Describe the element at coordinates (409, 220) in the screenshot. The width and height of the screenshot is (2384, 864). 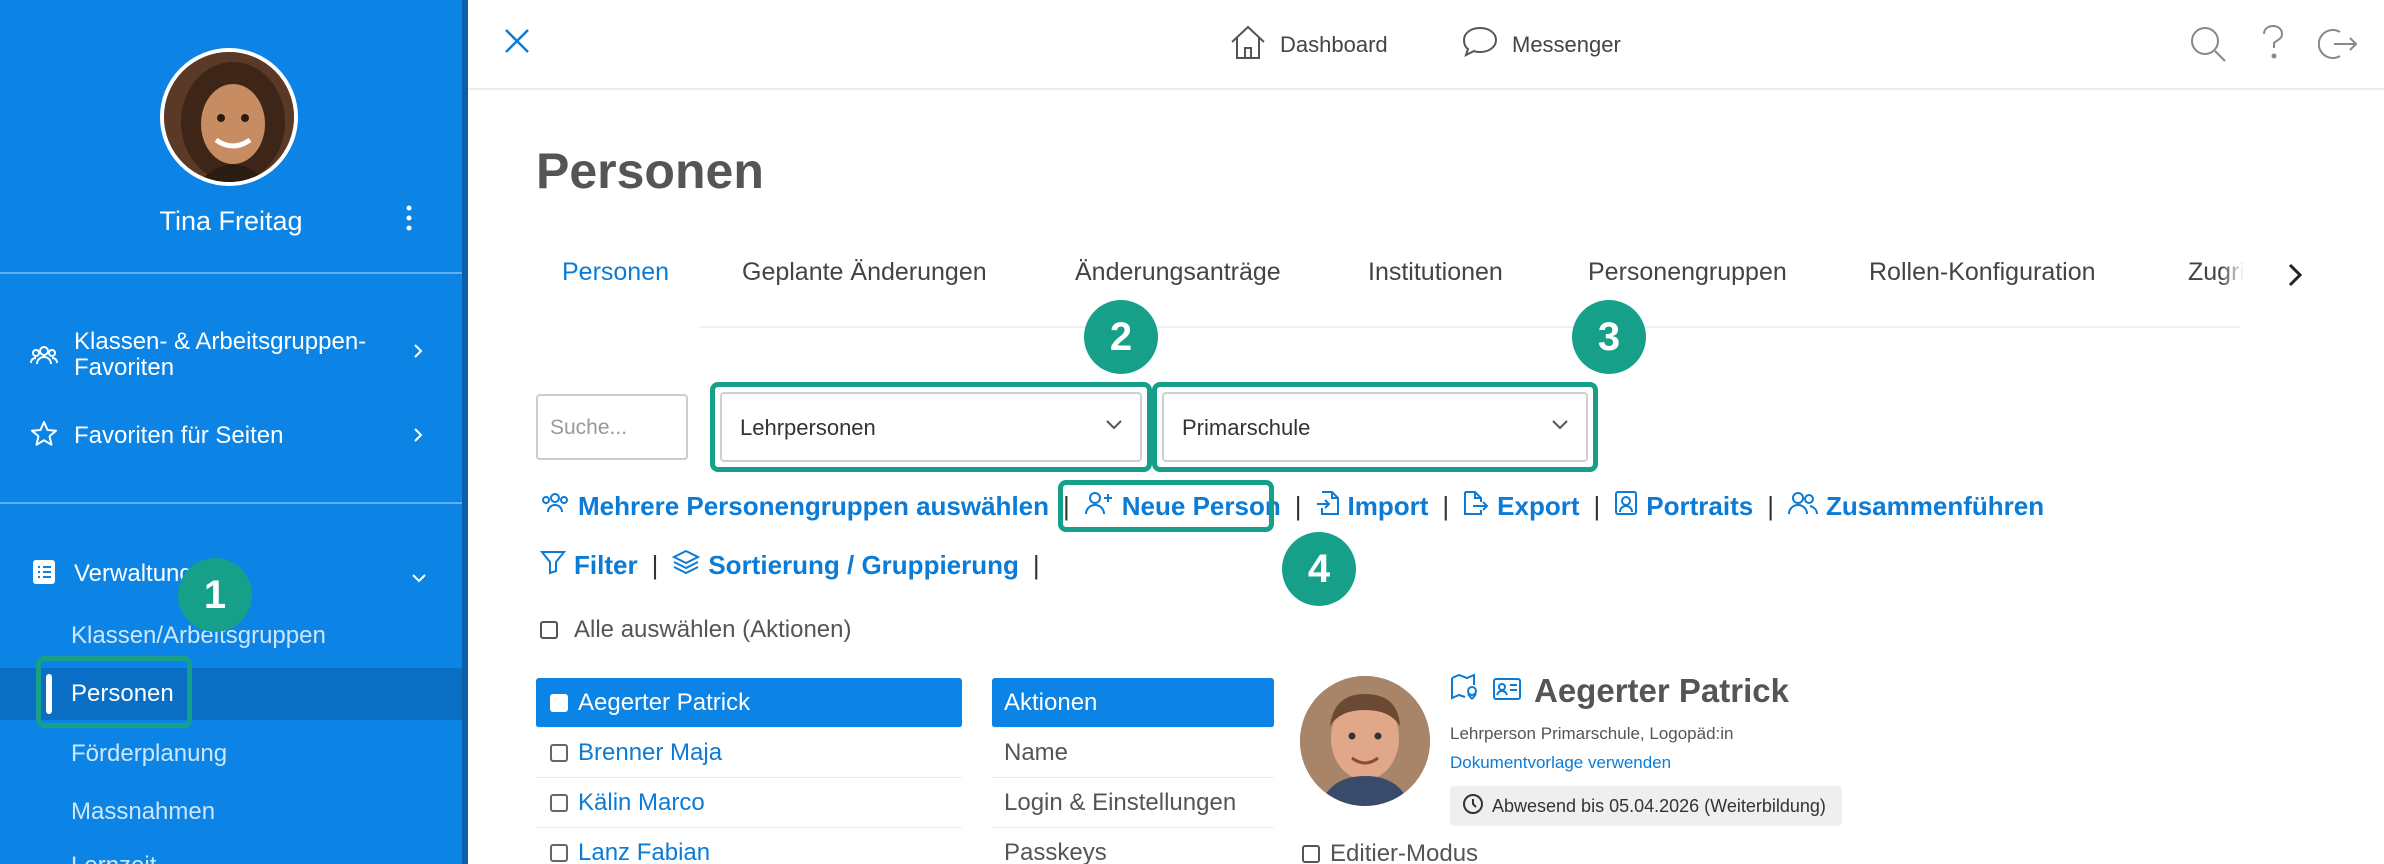
I see `kebab-menu-icon` at that location.